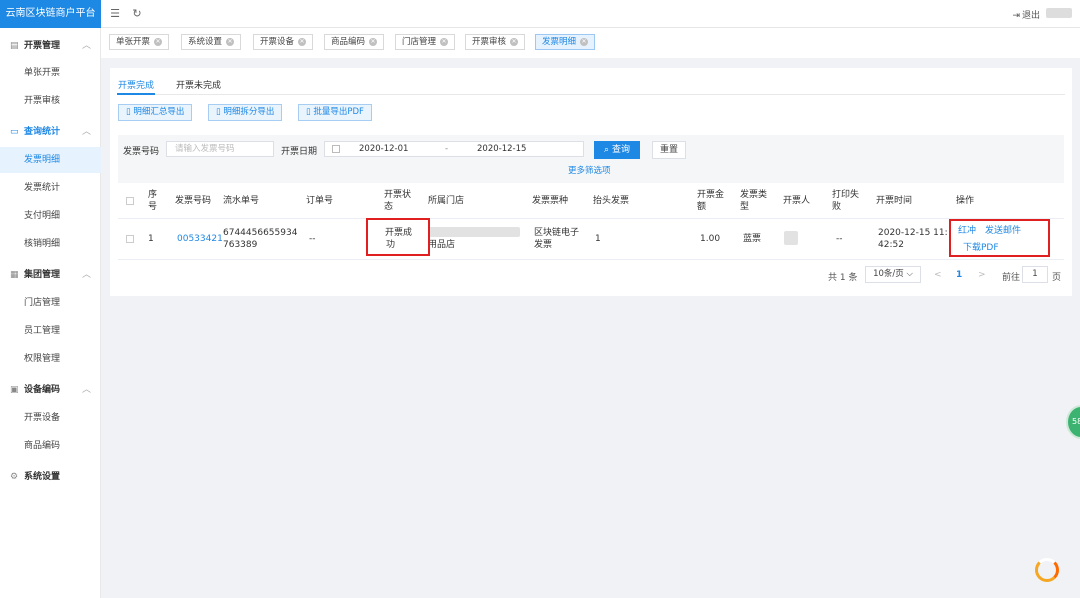 This screenshot has width=1080, height=598. I want to click on select-all-checkbox, so click(130, 201).